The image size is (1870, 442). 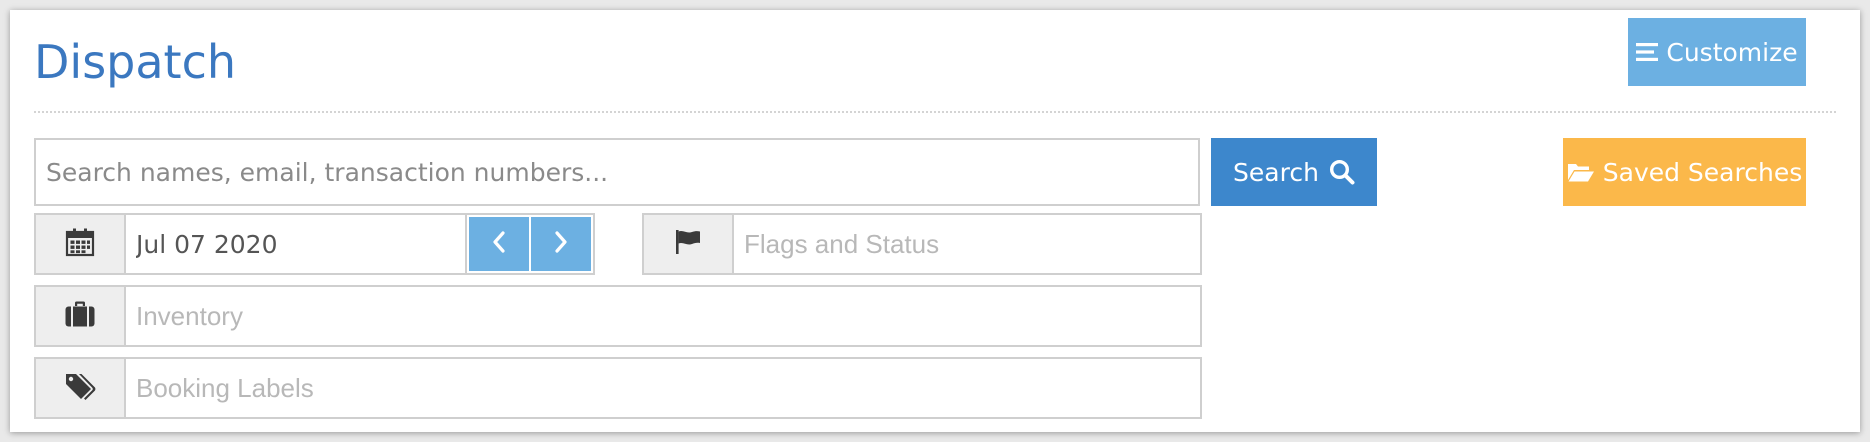 What do you see at coordinates (1276, 172) in the screenshot?
I see `search-button-label: Search` at bounding box center [1276, 172].